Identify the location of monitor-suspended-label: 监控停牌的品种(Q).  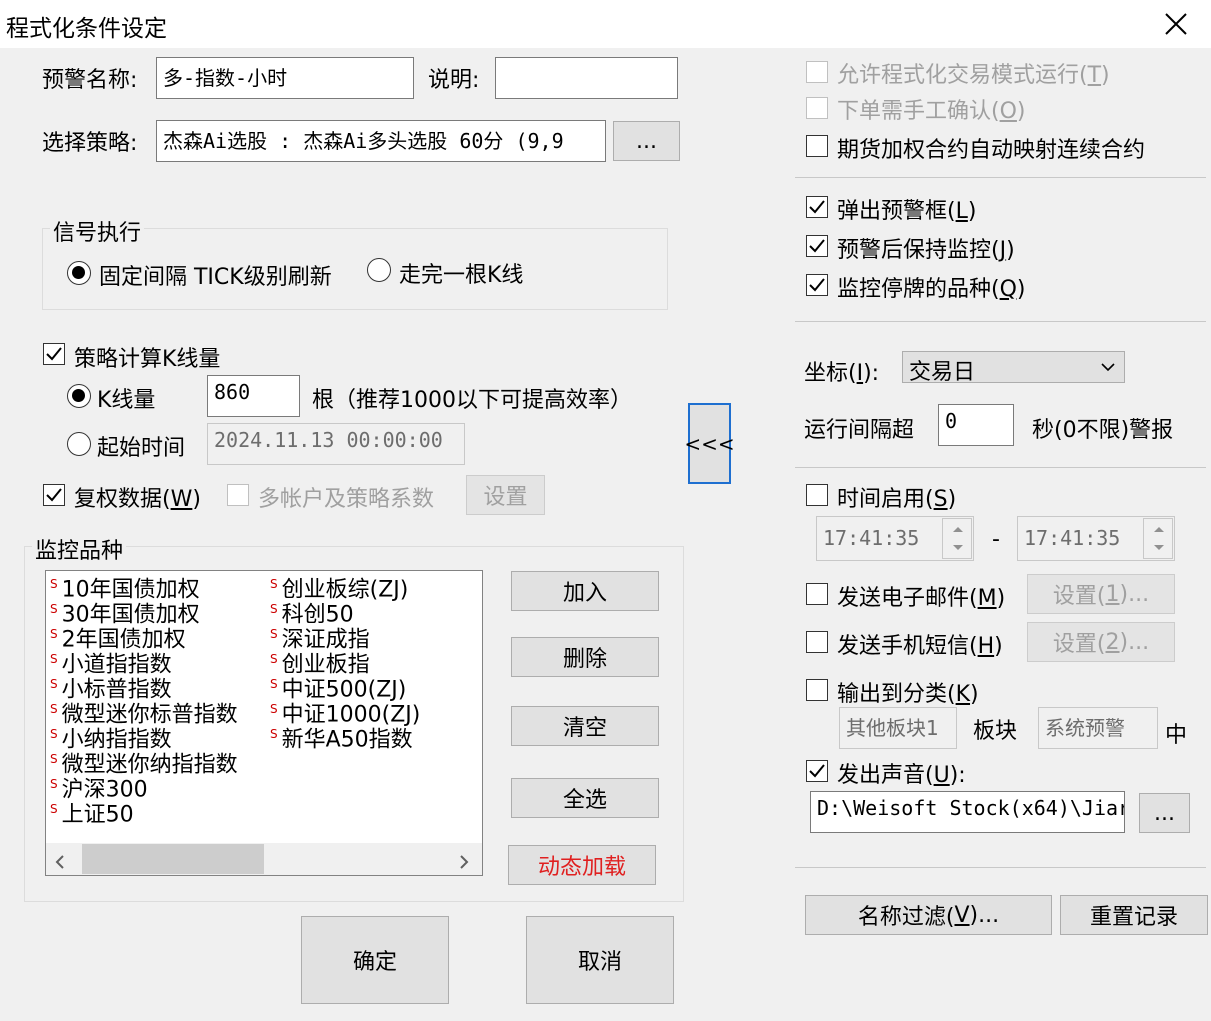
(931, 289).